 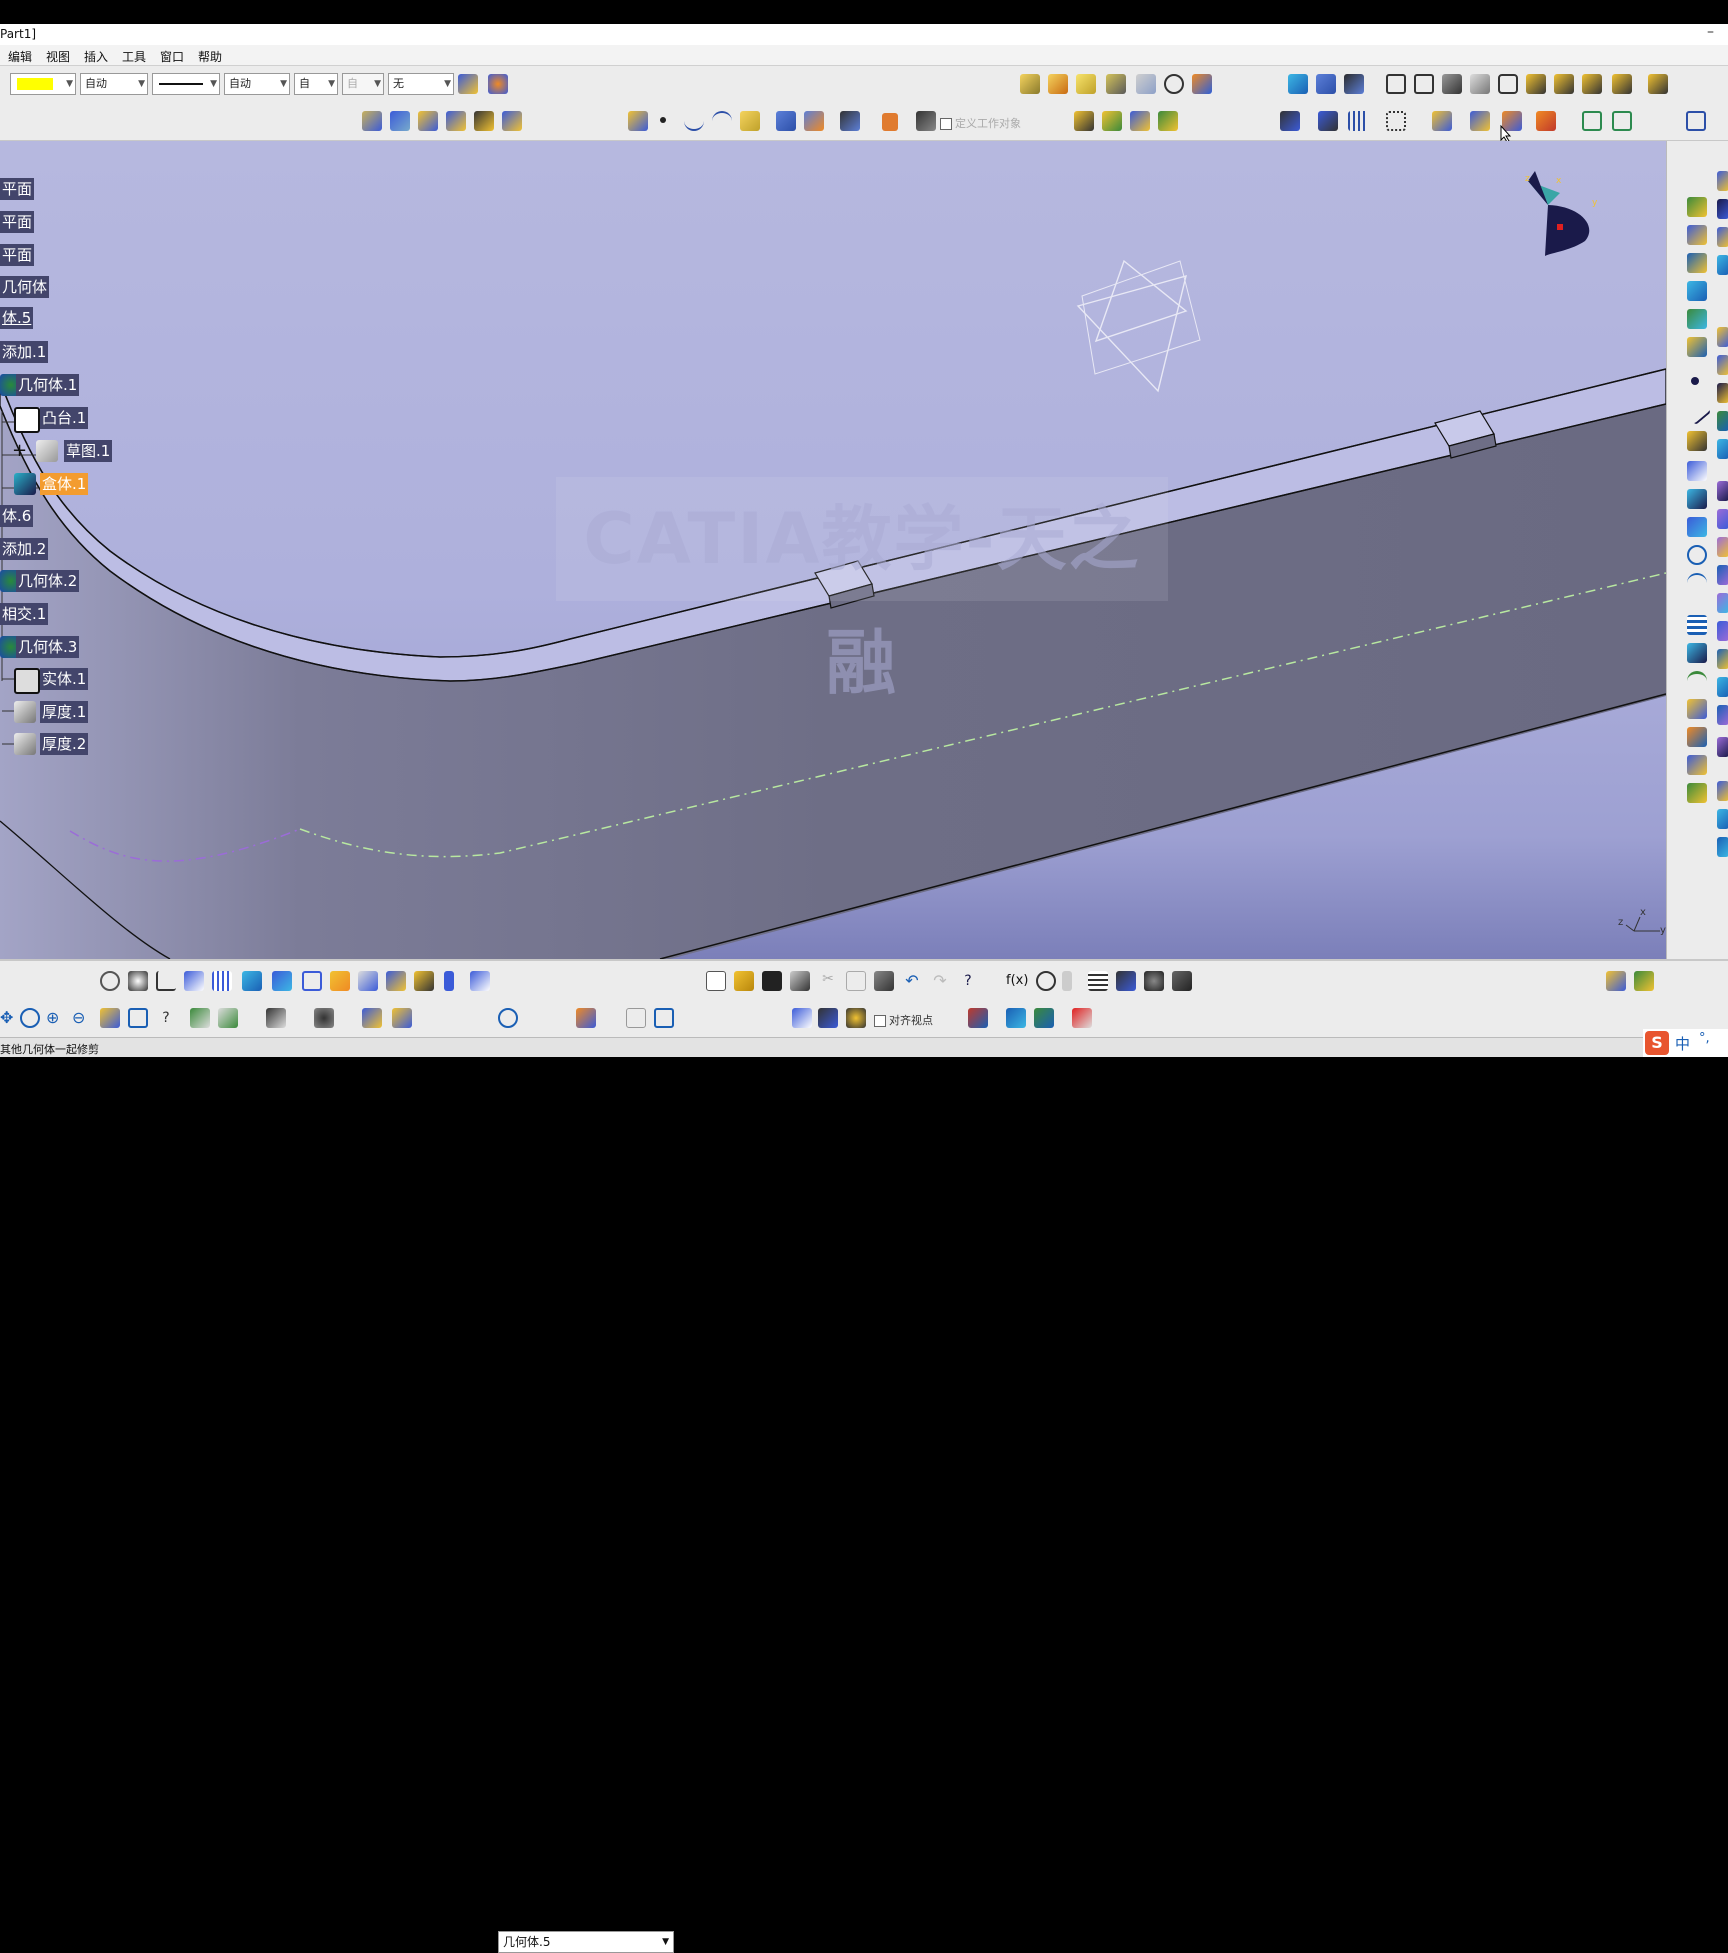 What do you see at coordinates (1697, 471) in the screenshot?
I see `projection-icon` at bounding box center [1697, 471].